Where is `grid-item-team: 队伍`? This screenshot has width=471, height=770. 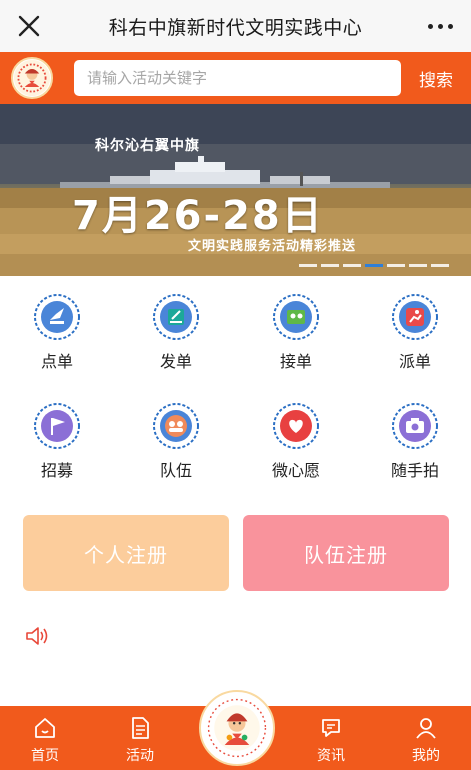 grid-item-team: 队伍 is located at coordinates (176, 442).